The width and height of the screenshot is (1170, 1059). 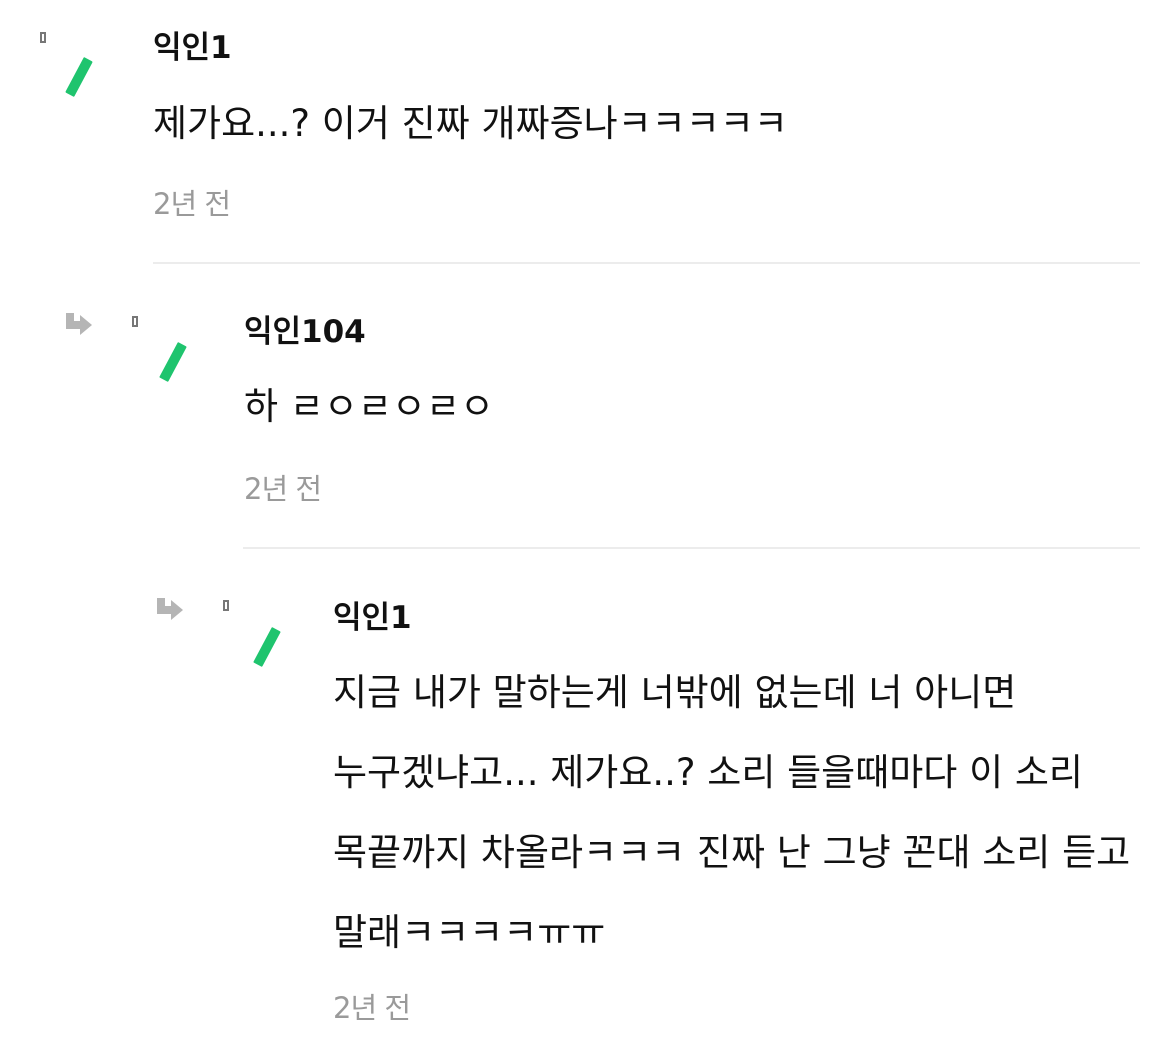 What do you see at coordinates (372, 618) in the screenshot?
I see `comment-author: 익인1` at bounding box center [372, 618].